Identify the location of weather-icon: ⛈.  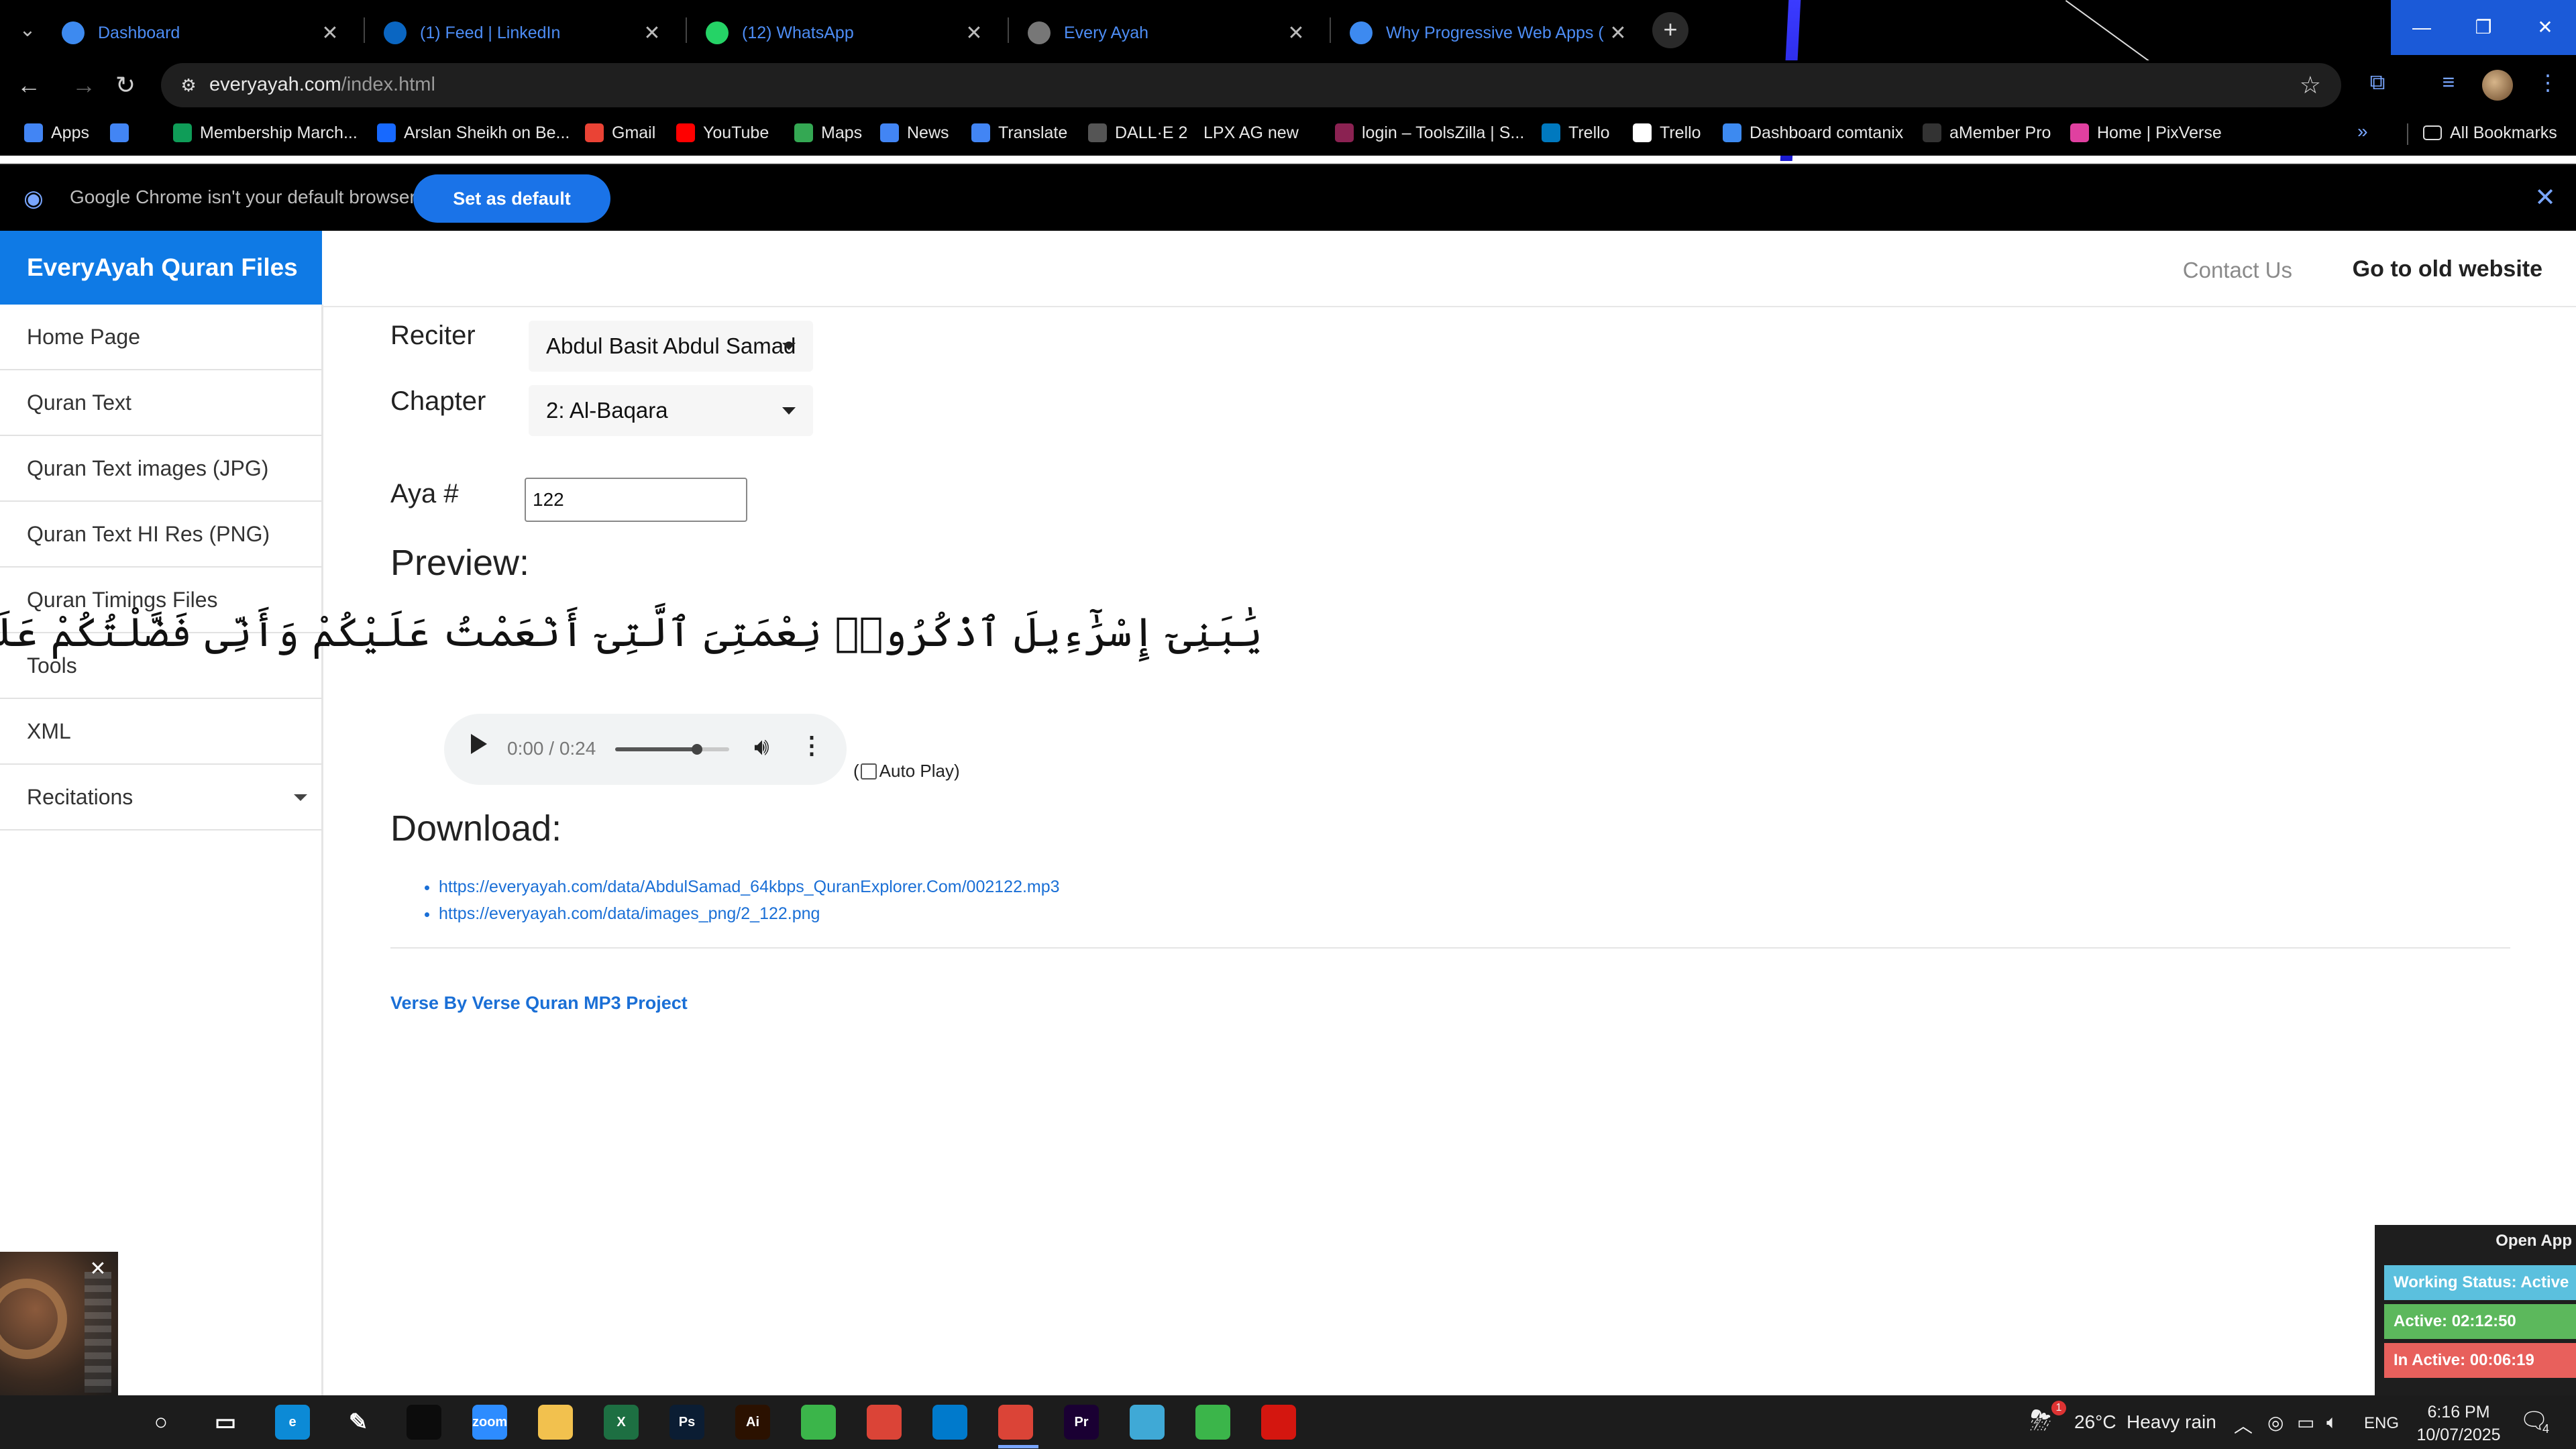
(2040, 1421).